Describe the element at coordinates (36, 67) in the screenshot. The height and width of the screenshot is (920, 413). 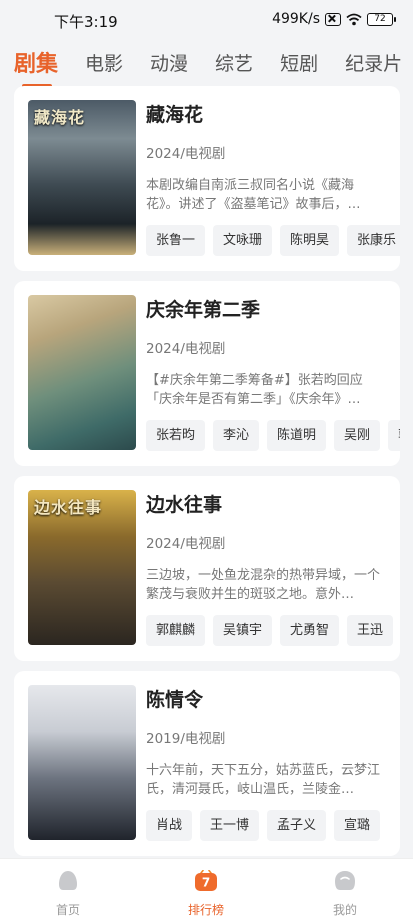
I see `tab-series: 剧集` at that location.